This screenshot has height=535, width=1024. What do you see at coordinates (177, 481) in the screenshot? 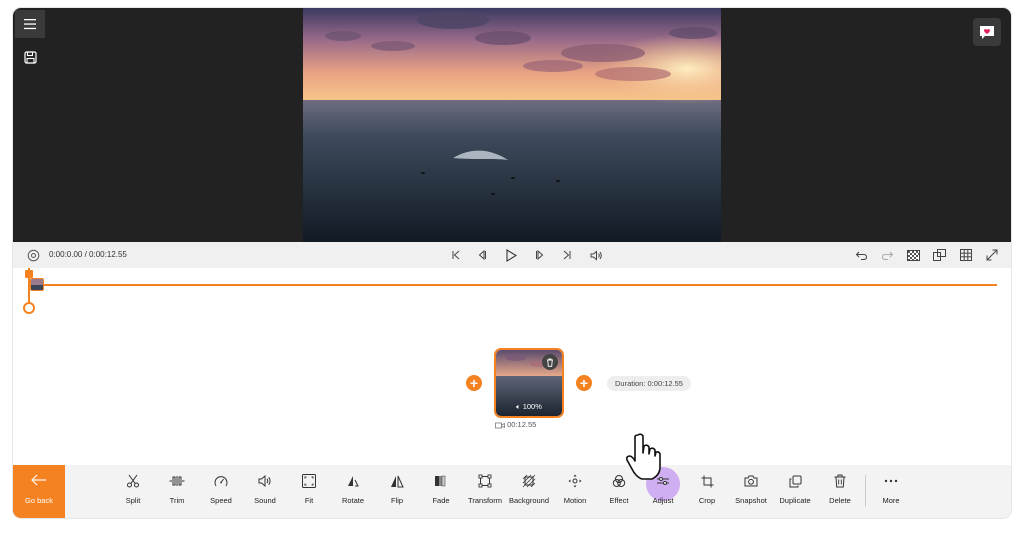
I see `trim-icon` at bounding box center [177, 481].